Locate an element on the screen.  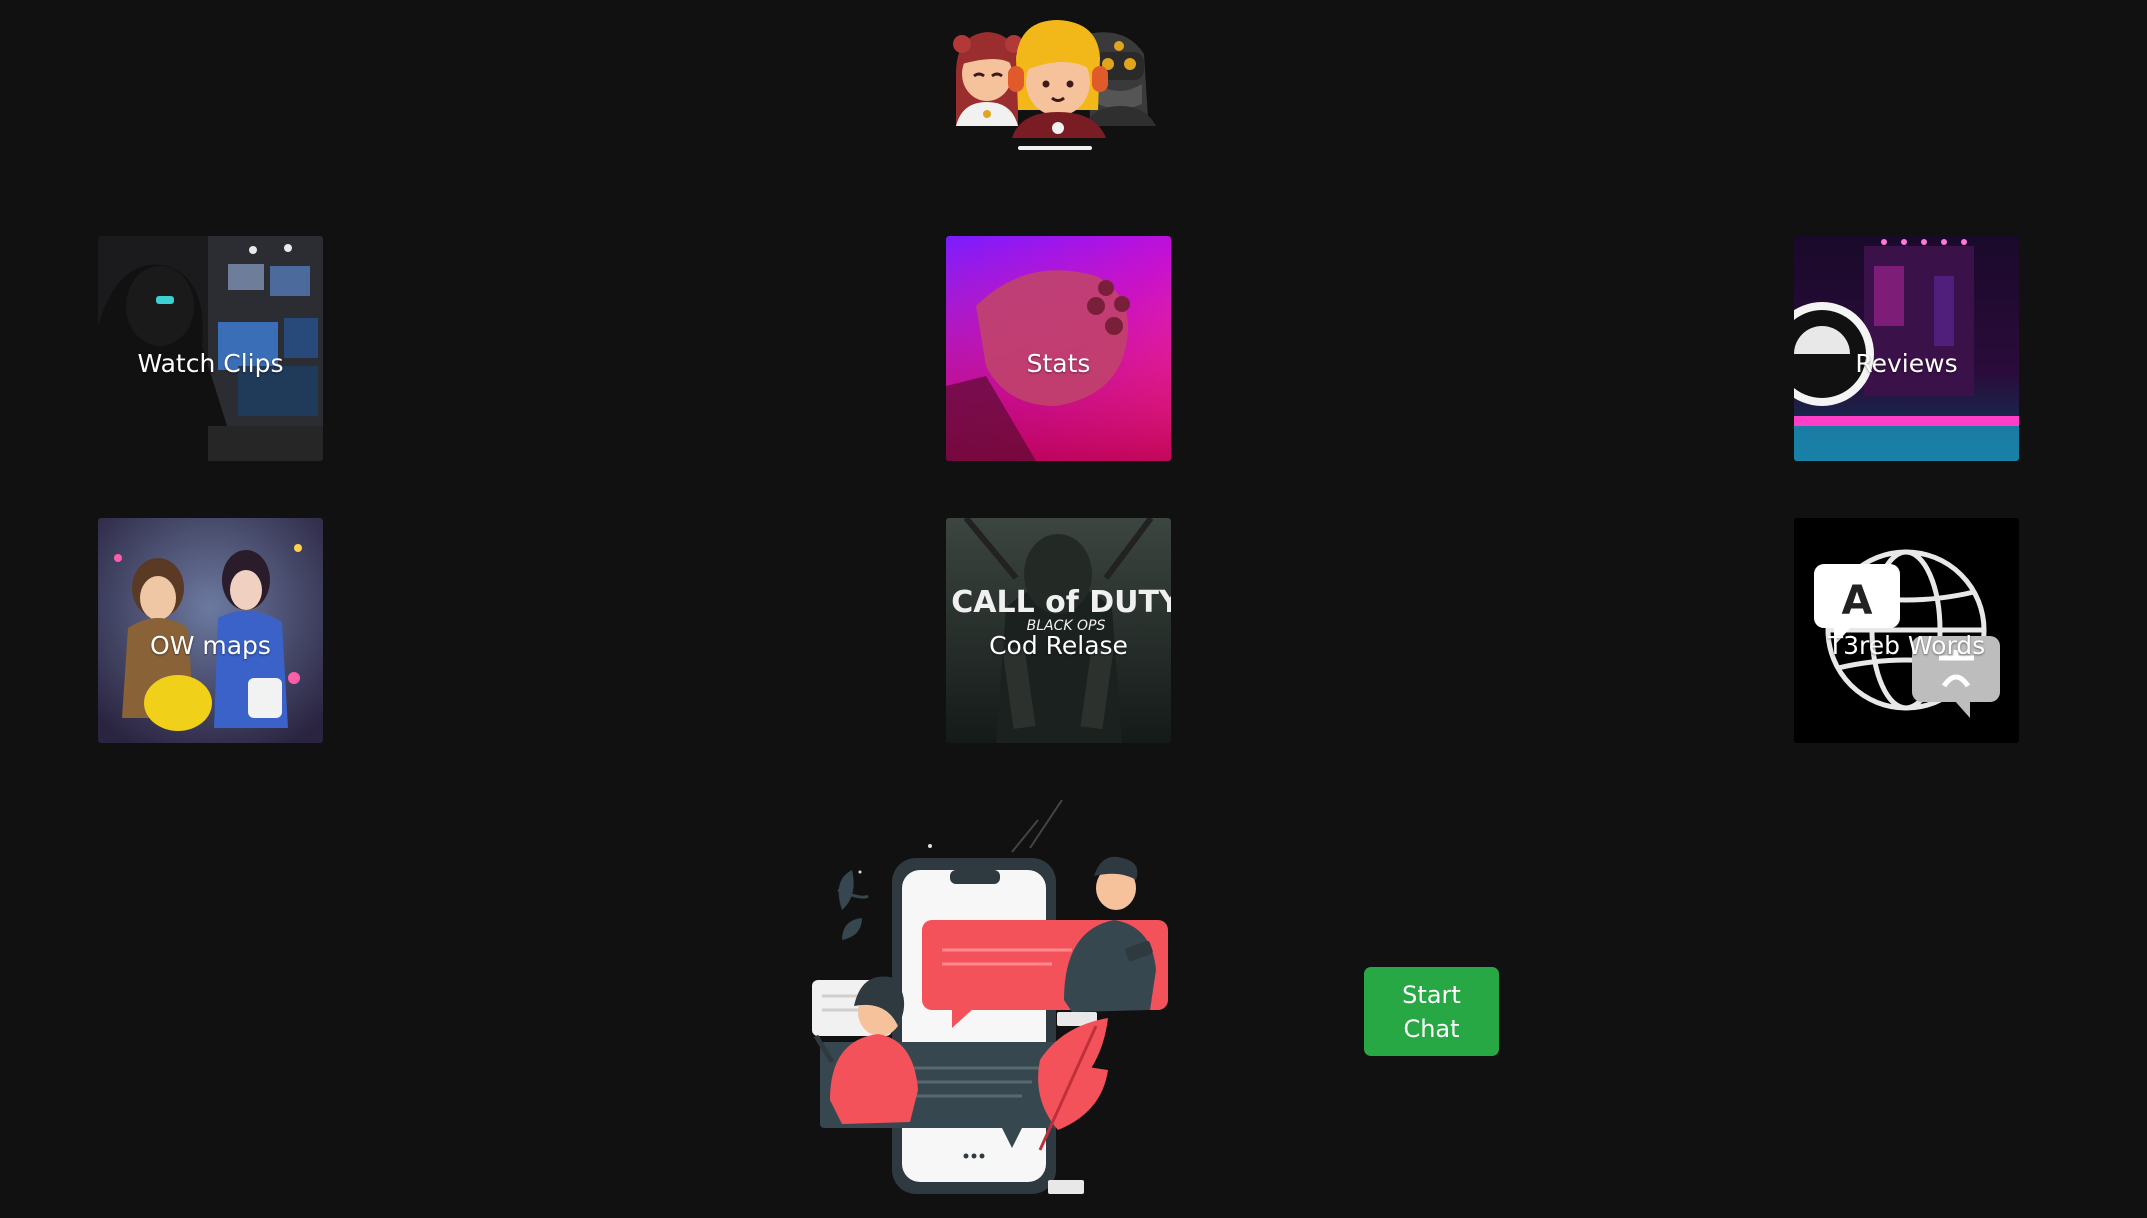
translate-letter-a: A is located at coordinates (1857, 601).